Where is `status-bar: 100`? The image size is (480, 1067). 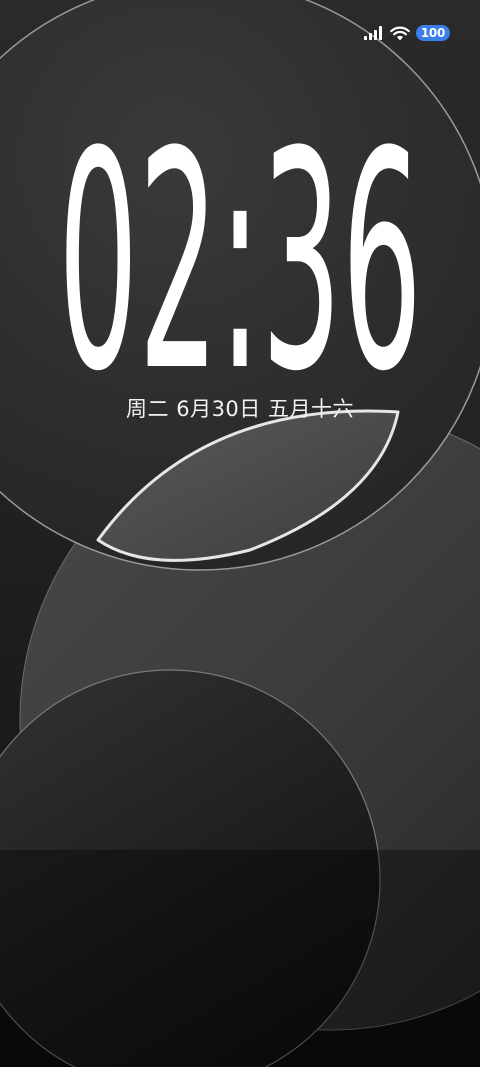 status-bar: 100 is located at coordinates (406, 33).